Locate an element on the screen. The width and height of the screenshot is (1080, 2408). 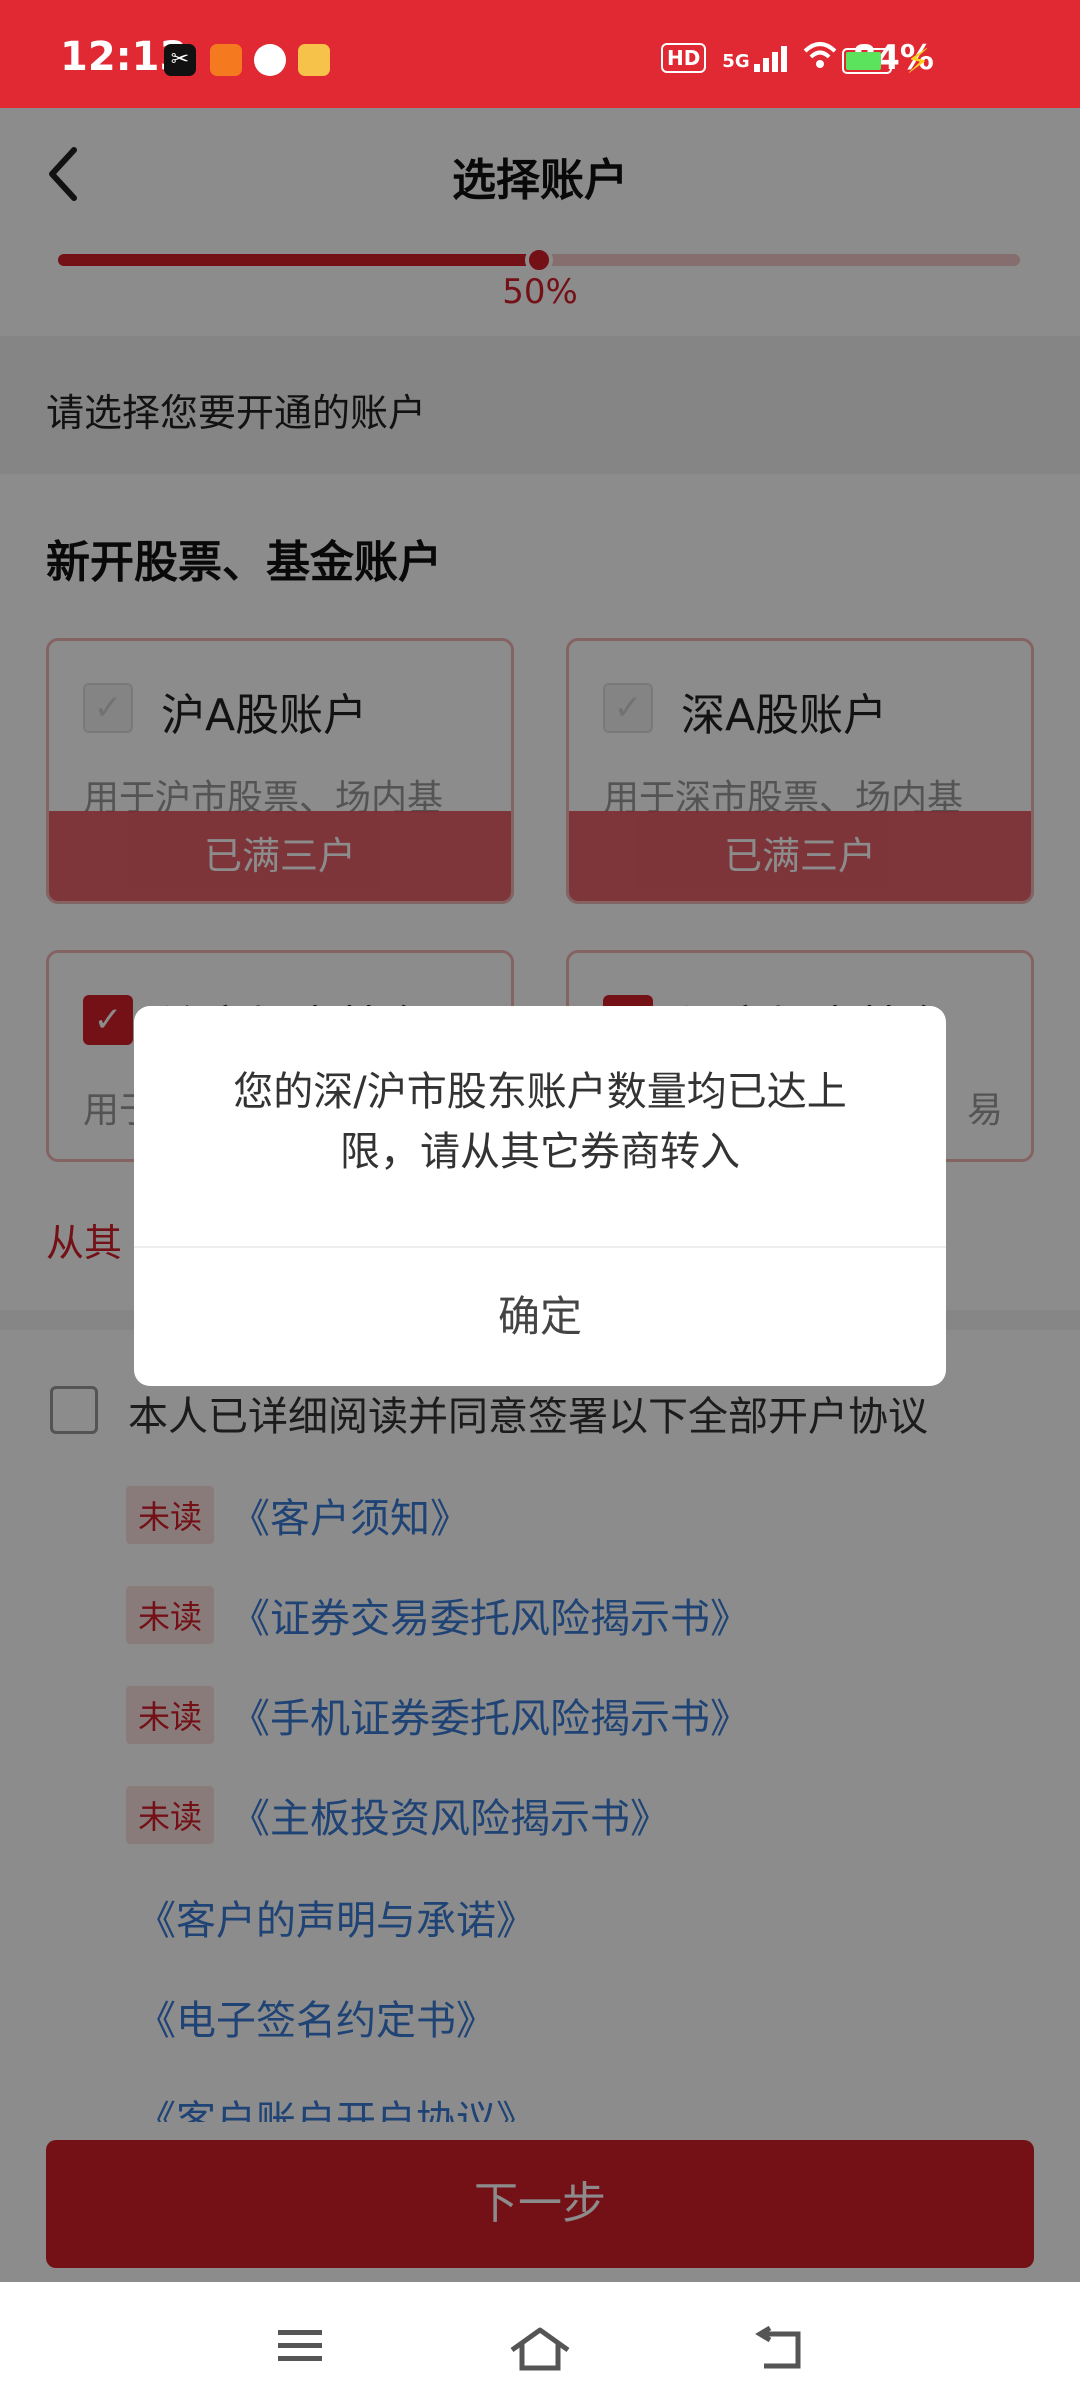
capcut-app-icon: ✂ is located at coordinates (180, 60).